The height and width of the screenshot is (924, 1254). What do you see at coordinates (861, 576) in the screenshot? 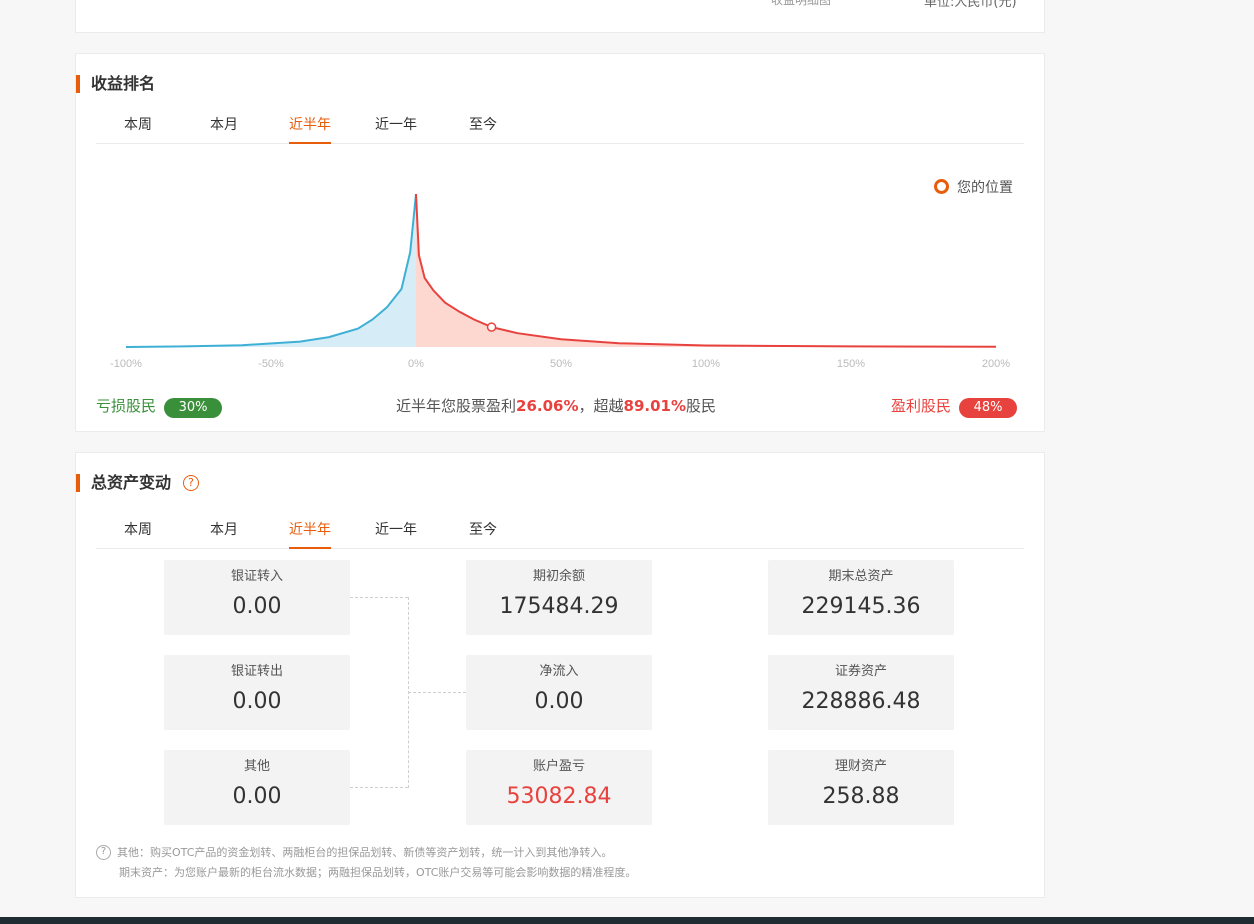
I see `box-label: 期末总资产` at bounding box center [861, 576].